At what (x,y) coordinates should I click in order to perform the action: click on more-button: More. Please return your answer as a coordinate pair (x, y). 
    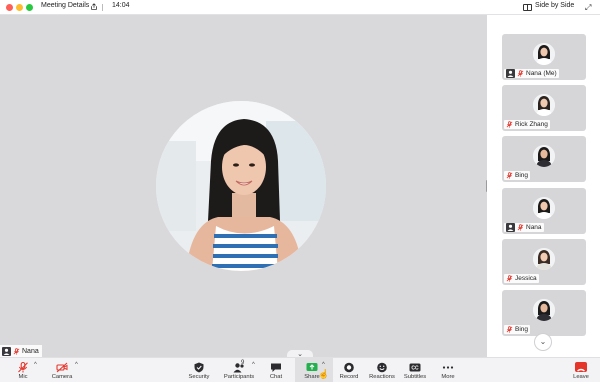
    Looking at the image, I should click on (448, 370).